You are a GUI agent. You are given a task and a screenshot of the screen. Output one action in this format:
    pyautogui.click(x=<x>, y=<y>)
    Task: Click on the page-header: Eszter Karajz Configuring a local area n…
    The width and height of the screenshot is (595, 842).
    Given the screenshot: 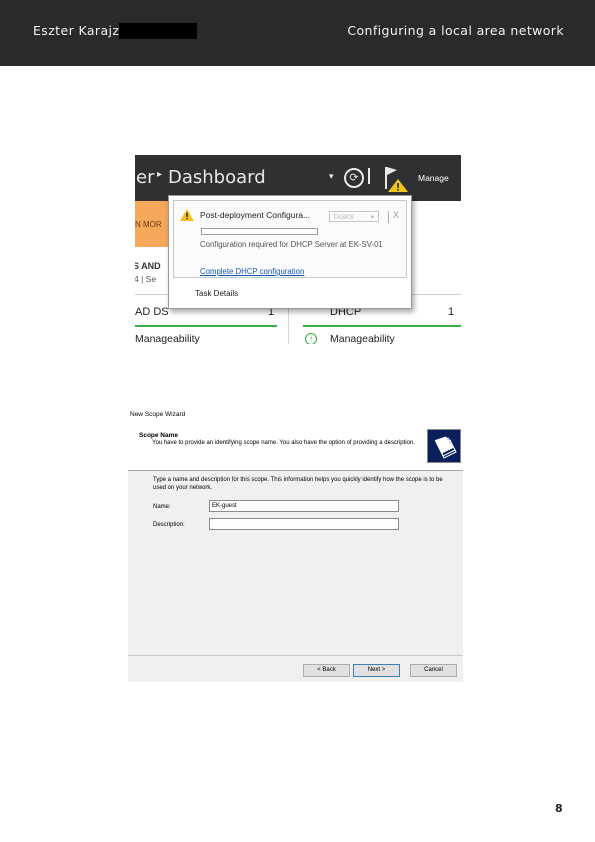 What is the action you would take?
    pyautogui.click(x=297, y=33)
    